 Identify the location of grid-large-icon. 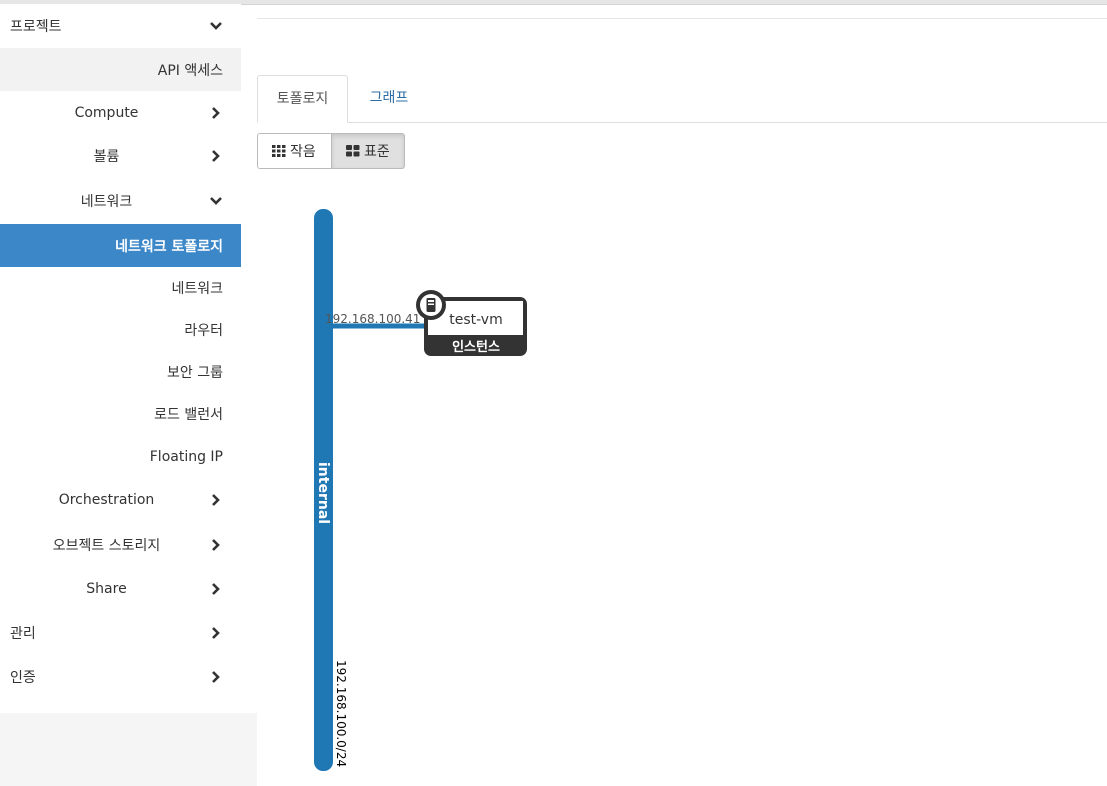
(353, 151).